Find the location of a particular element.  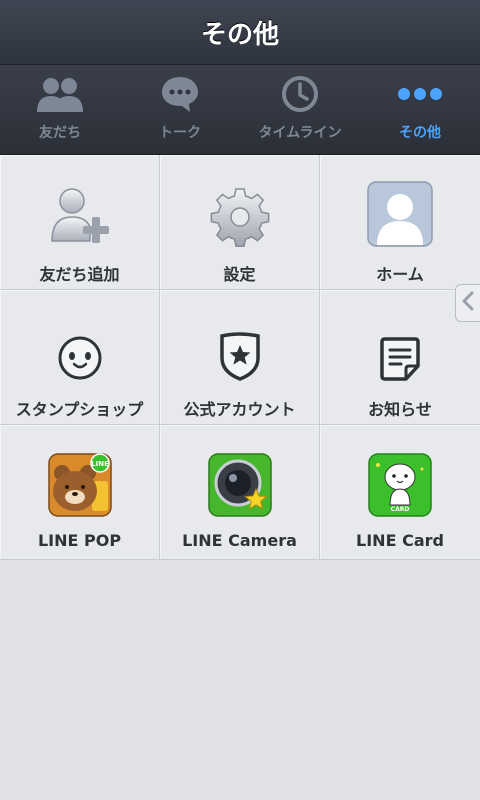

menu-item-line-card: CARD LINE Card is located at coordinates (400, 492).